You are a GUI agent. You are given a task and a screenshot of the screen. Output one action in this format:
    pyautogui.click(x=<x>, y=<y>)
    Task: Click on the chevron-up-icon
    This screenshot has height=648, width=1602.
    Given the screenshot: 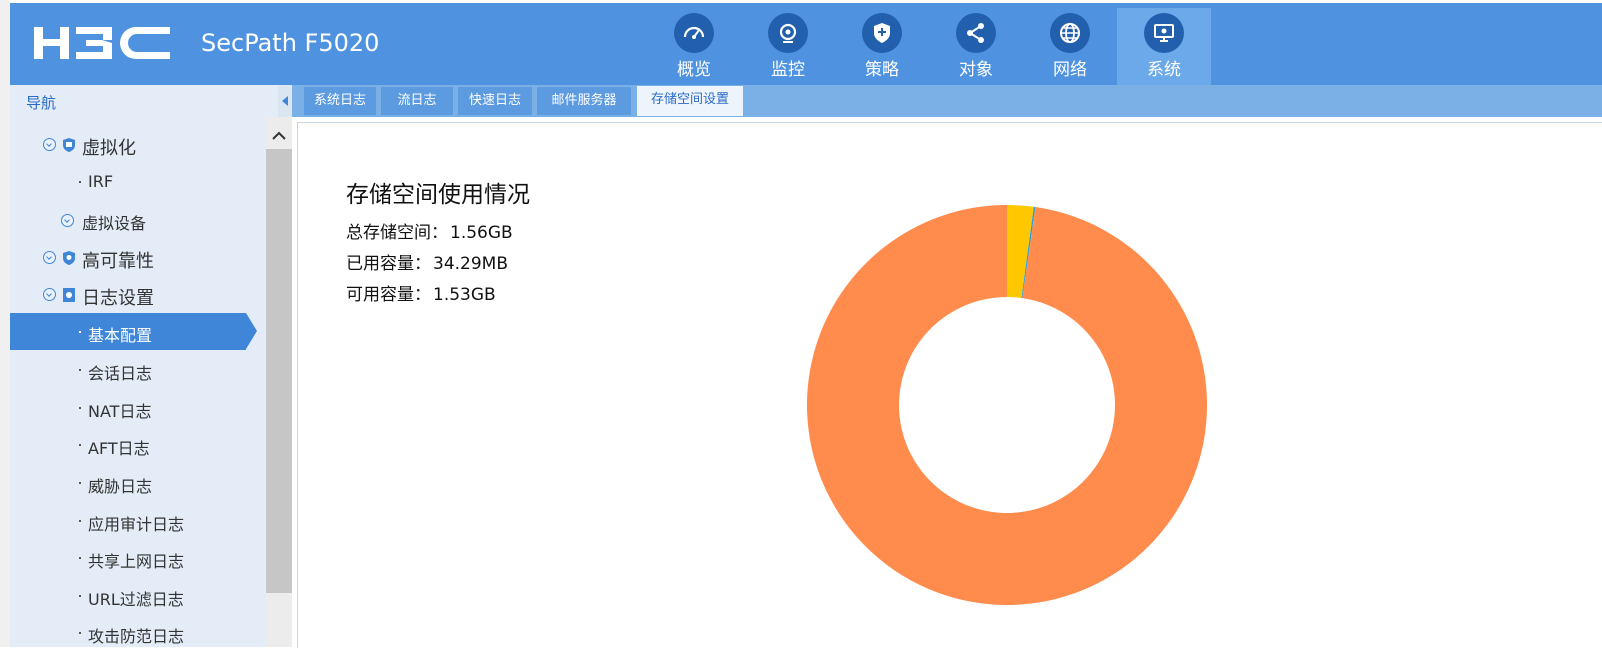 What is the action you would take?
    pyautogui.click(x=279, y=136)
    